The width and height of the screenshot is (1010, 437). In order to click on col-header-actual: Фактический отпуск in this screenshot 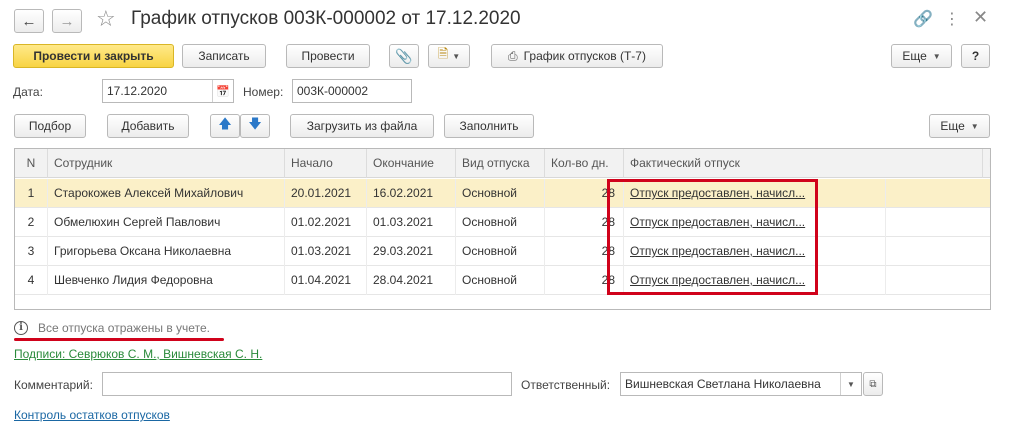, I will do `click(803, 163)`.